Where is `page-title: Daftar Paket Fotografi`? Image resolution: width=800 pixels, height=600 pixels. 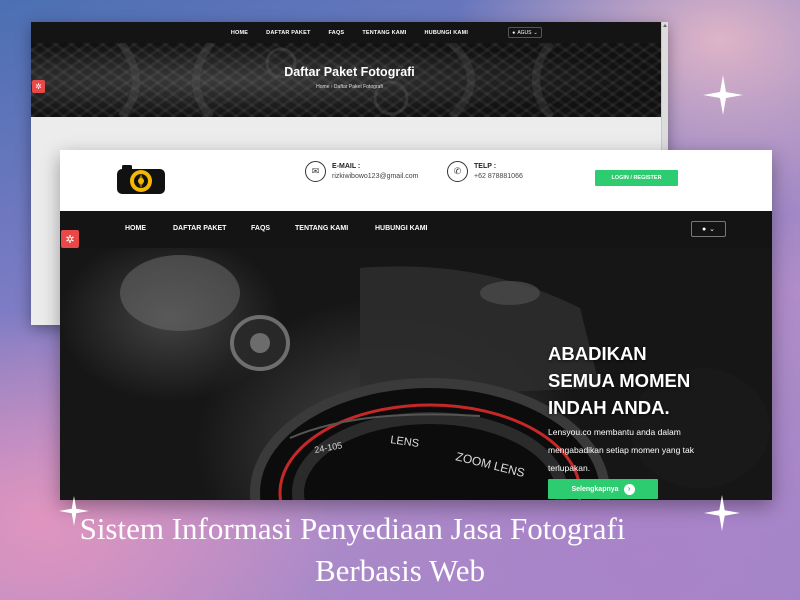 page-title: Daftar Paket Fotografi is located at coordinates (349, 72).